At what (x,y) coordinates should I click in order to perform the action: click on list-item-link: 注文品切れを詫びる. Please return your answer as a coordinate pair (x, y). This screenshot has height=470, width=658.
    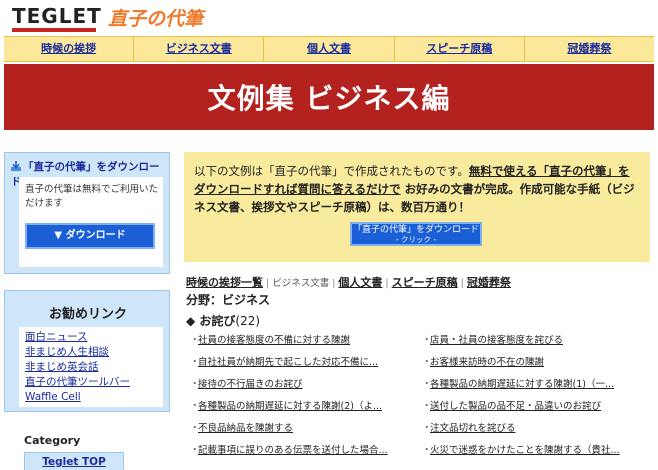
    Looking at the image, I should click on (473, 428).